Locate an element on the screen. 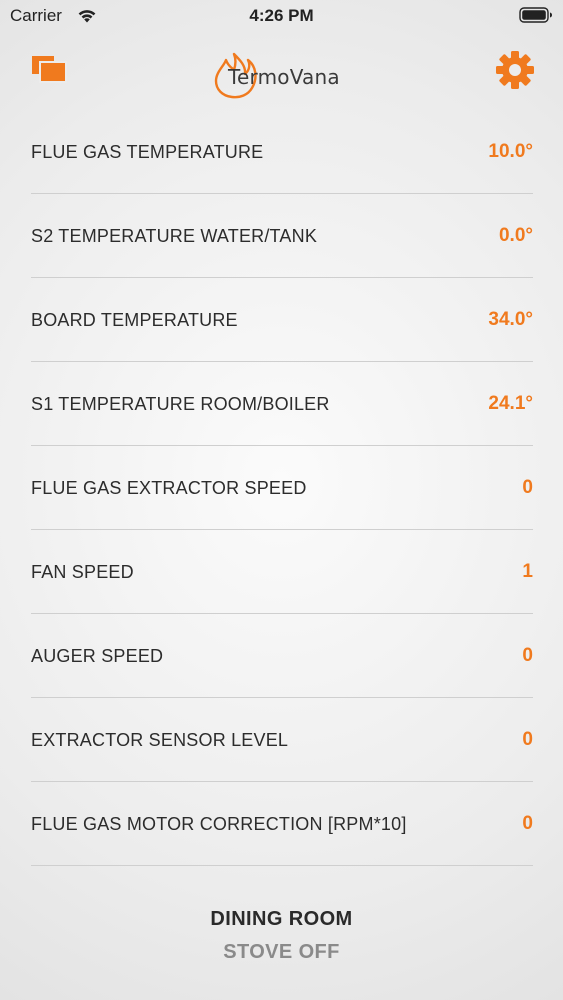  room-name: DINING ROOM is located at coordinates (281, 919).